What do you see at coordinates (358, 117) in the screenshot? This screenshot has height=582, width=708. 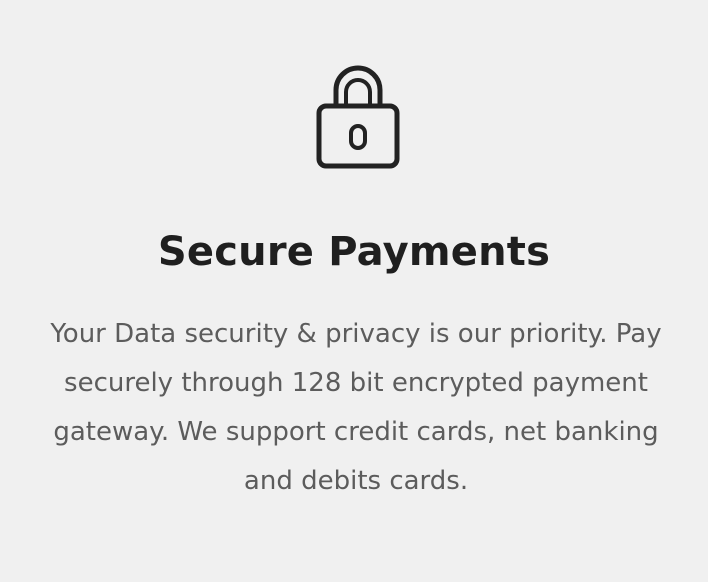 I see `lock-icon` at bounding box center [358, 117].